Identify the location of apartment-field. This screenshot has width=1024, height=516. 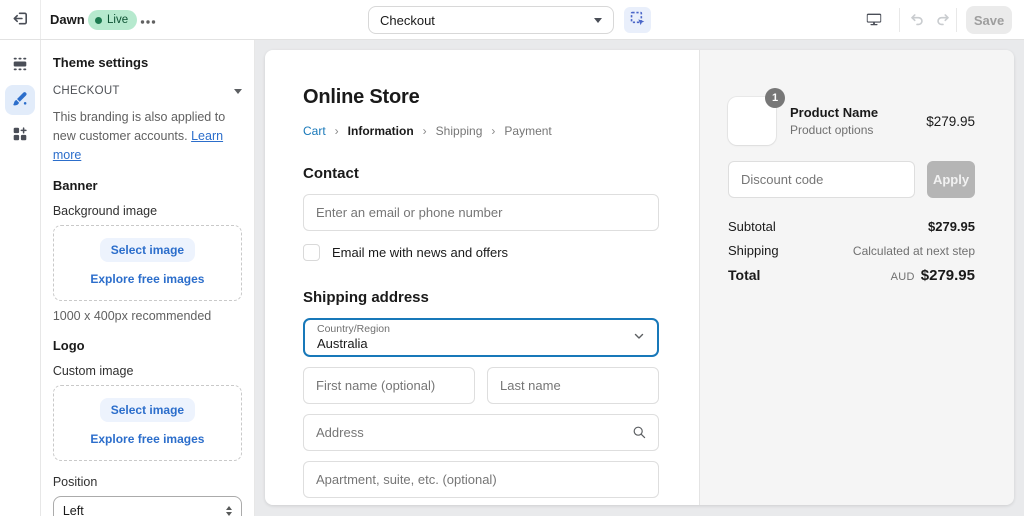
(481, 479).